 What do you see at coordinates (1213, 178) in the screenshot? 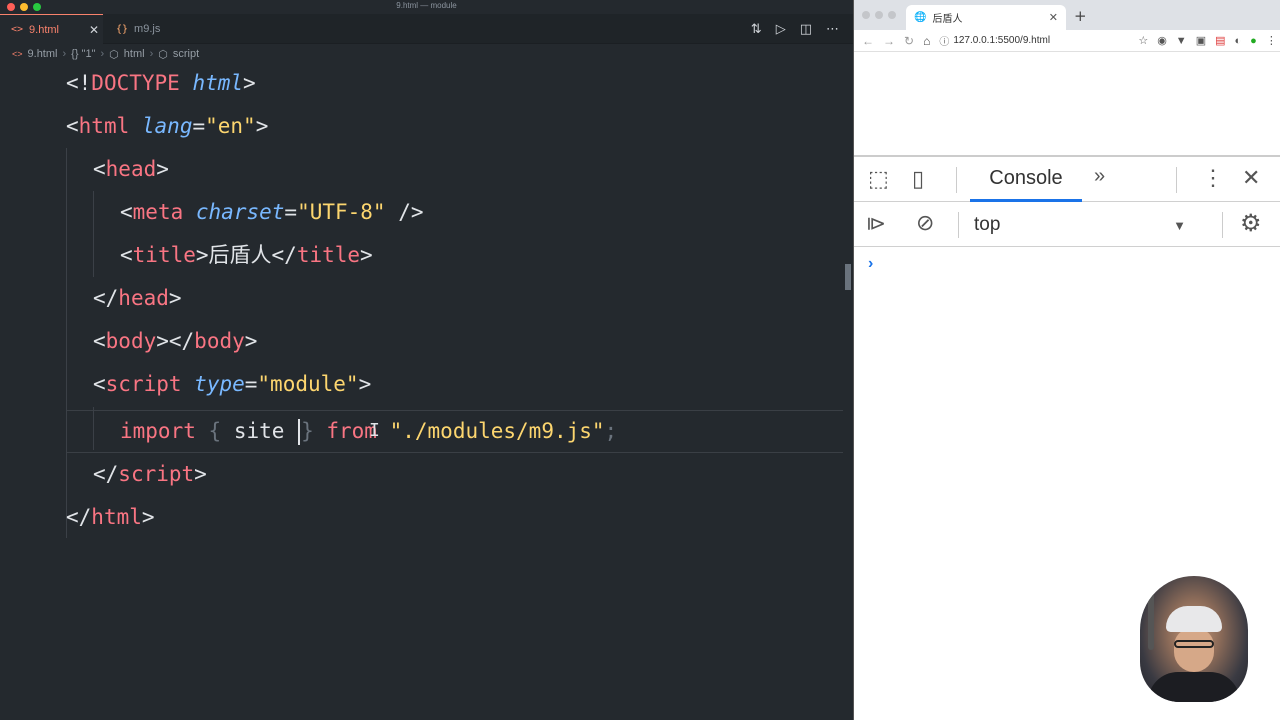
I see `kebab-menu-icon: ⋮` at bounding box center [1213, 178].